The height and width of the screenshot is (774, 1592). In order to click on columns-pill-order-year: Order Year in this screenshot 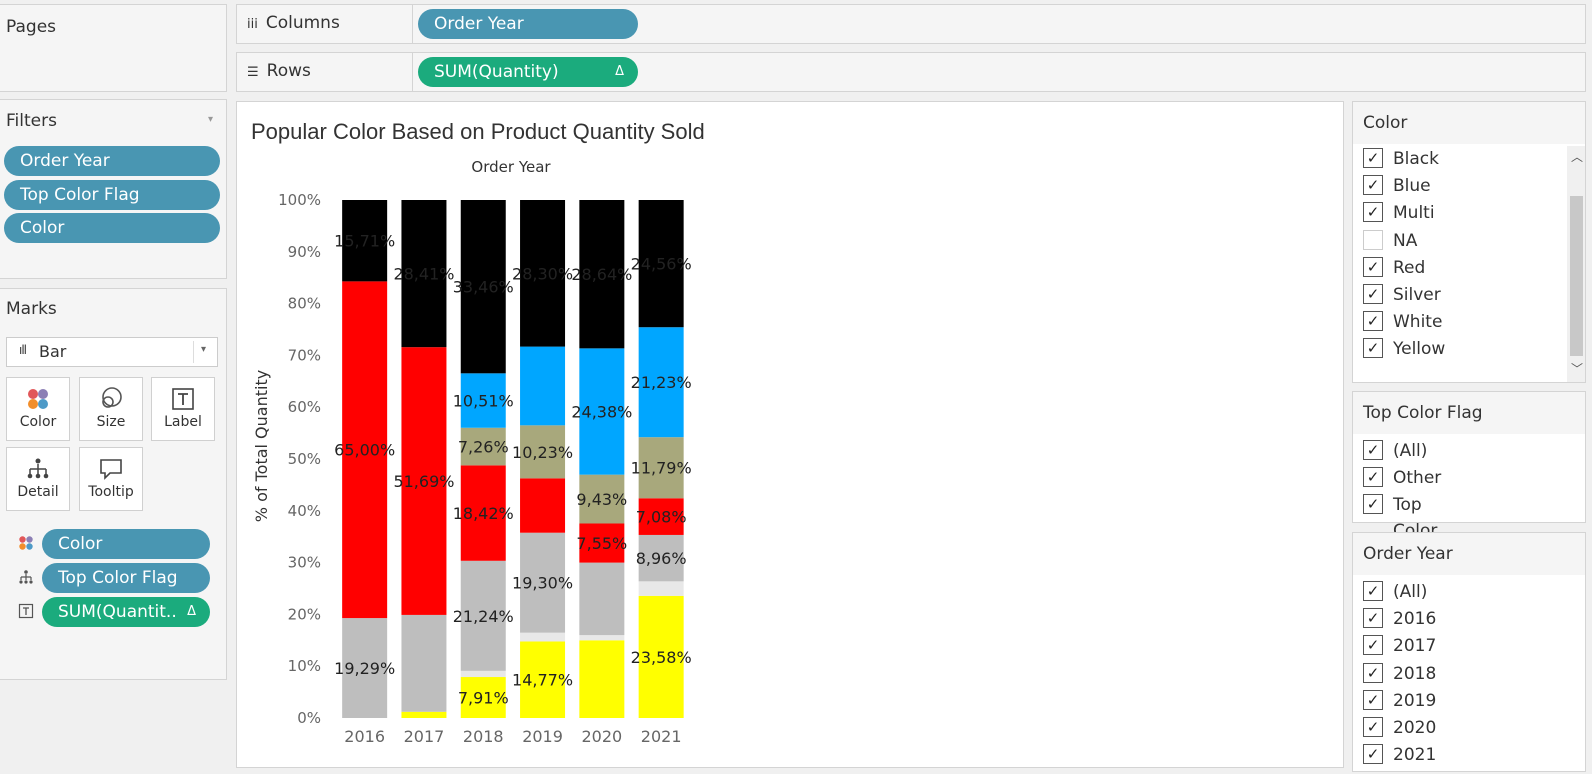, I will do `click(528, 24)`.